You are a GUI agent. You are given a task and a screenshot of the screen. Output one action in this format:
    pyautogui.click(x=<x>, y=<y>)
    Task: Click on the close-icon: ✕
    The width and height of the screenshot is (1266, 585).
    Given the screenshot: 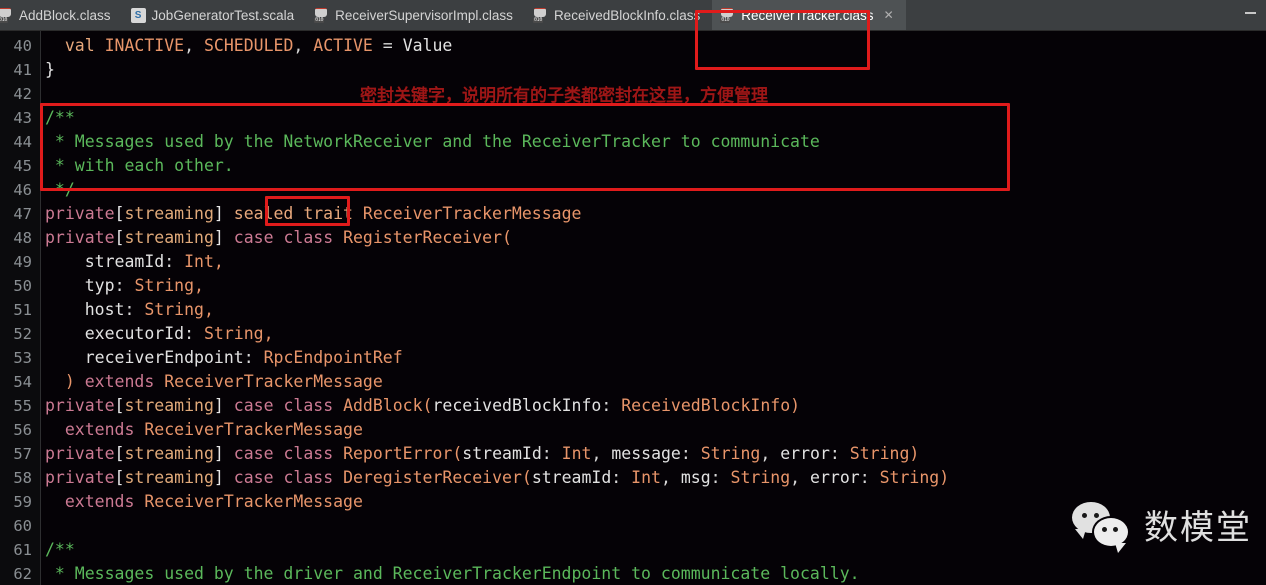 What is the action you would take?
    pyautogui.click(x=889, y=15)
    